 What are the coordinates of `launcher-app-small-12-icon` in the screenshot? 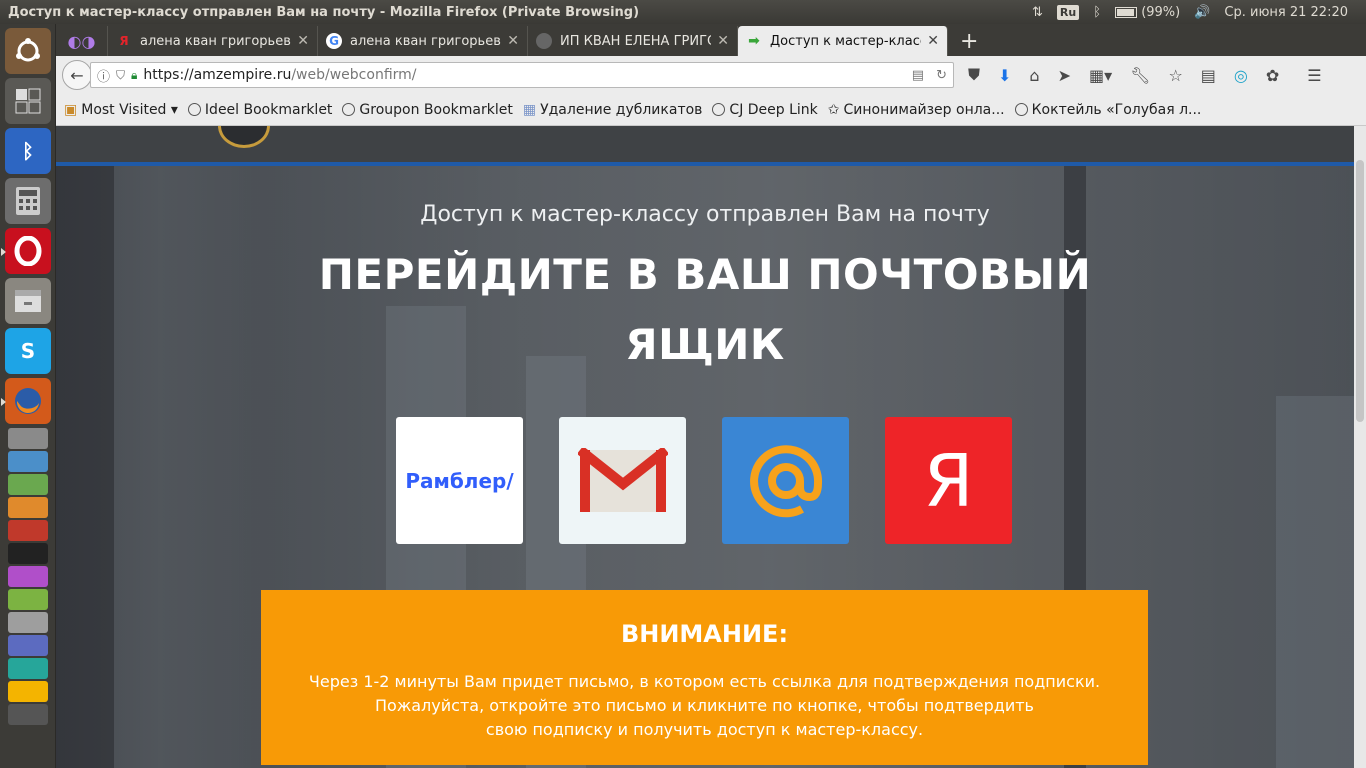 It's located at (28, 691).